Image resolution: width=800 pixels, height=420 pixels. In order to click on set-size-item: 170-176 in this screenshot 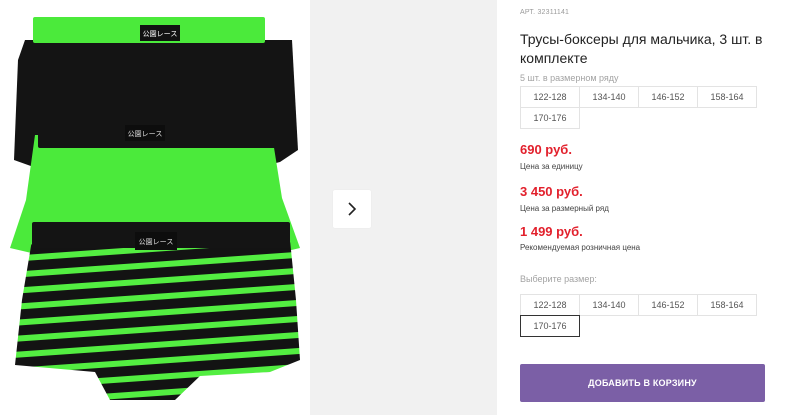, I will do `click(550, 118)`.